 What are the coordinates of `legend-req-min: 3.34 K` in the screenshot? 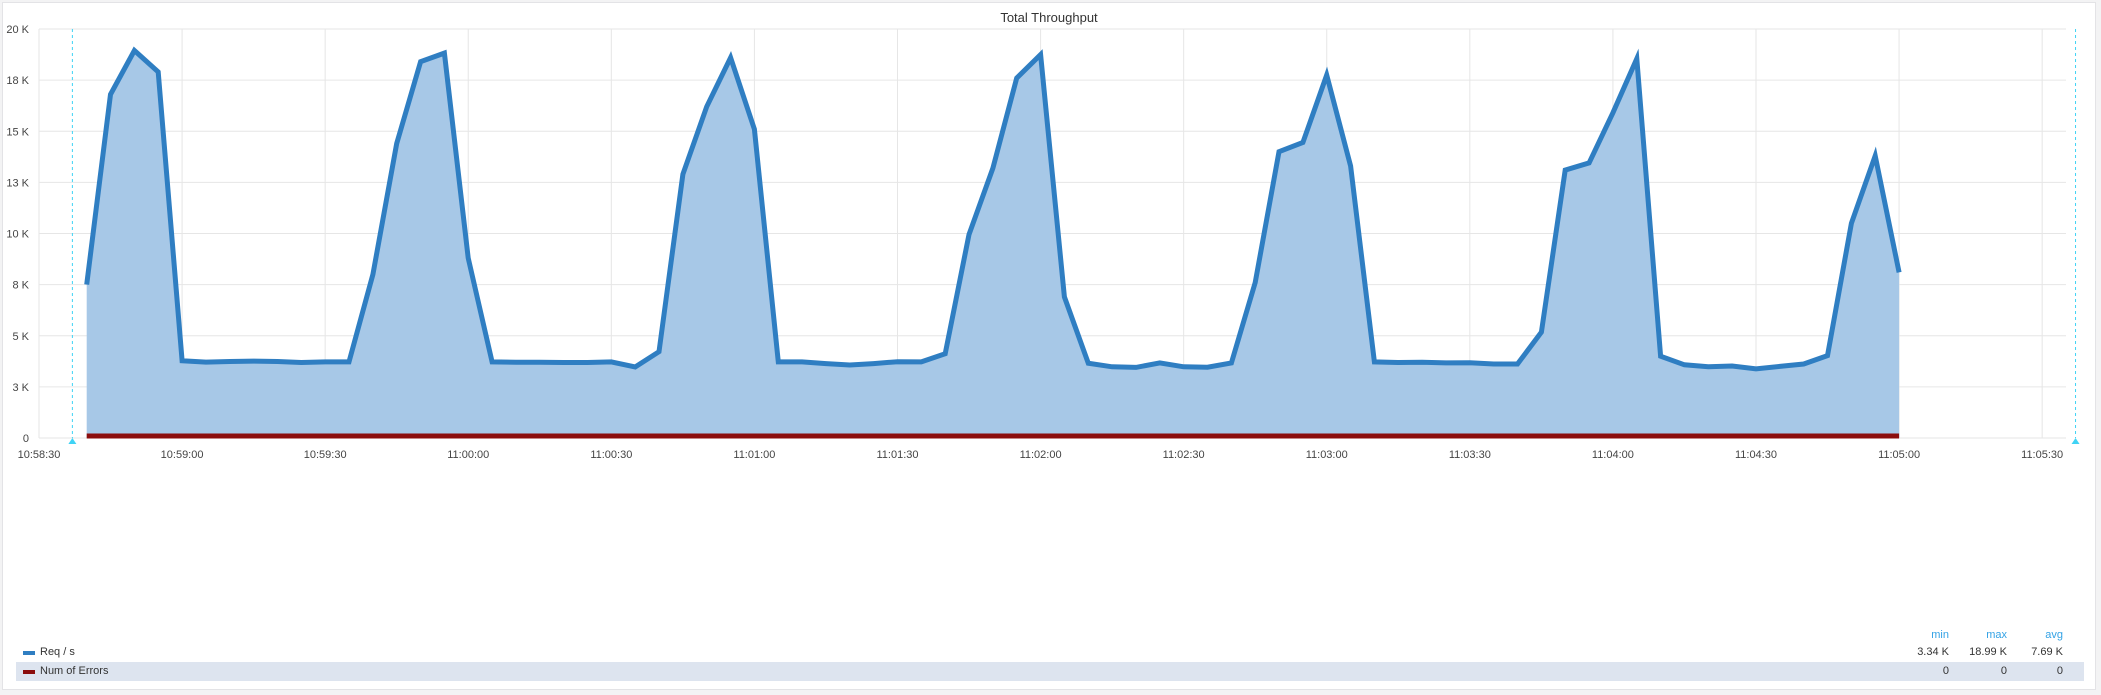 It's located at (1933, 652).